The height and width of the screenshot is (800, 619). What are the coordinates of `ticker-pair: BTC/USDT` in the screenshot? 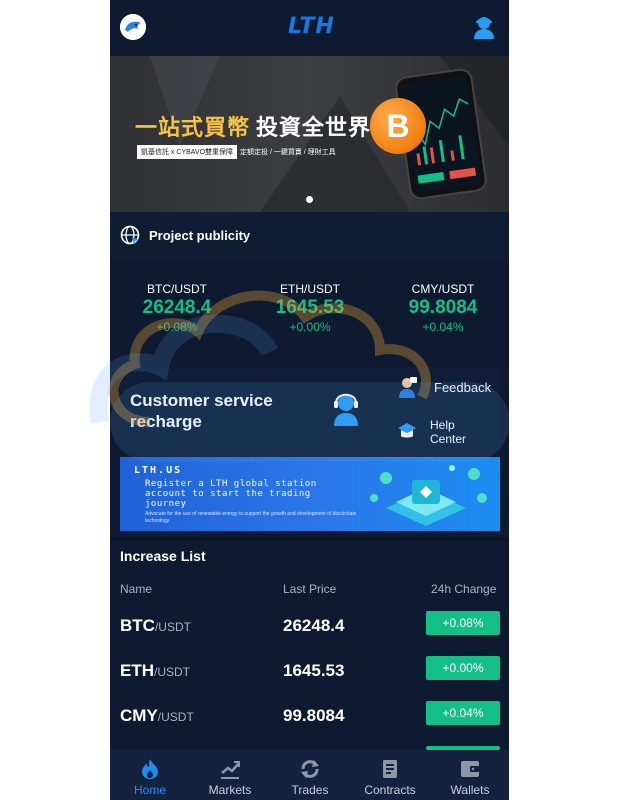 It's located at (177, 289).